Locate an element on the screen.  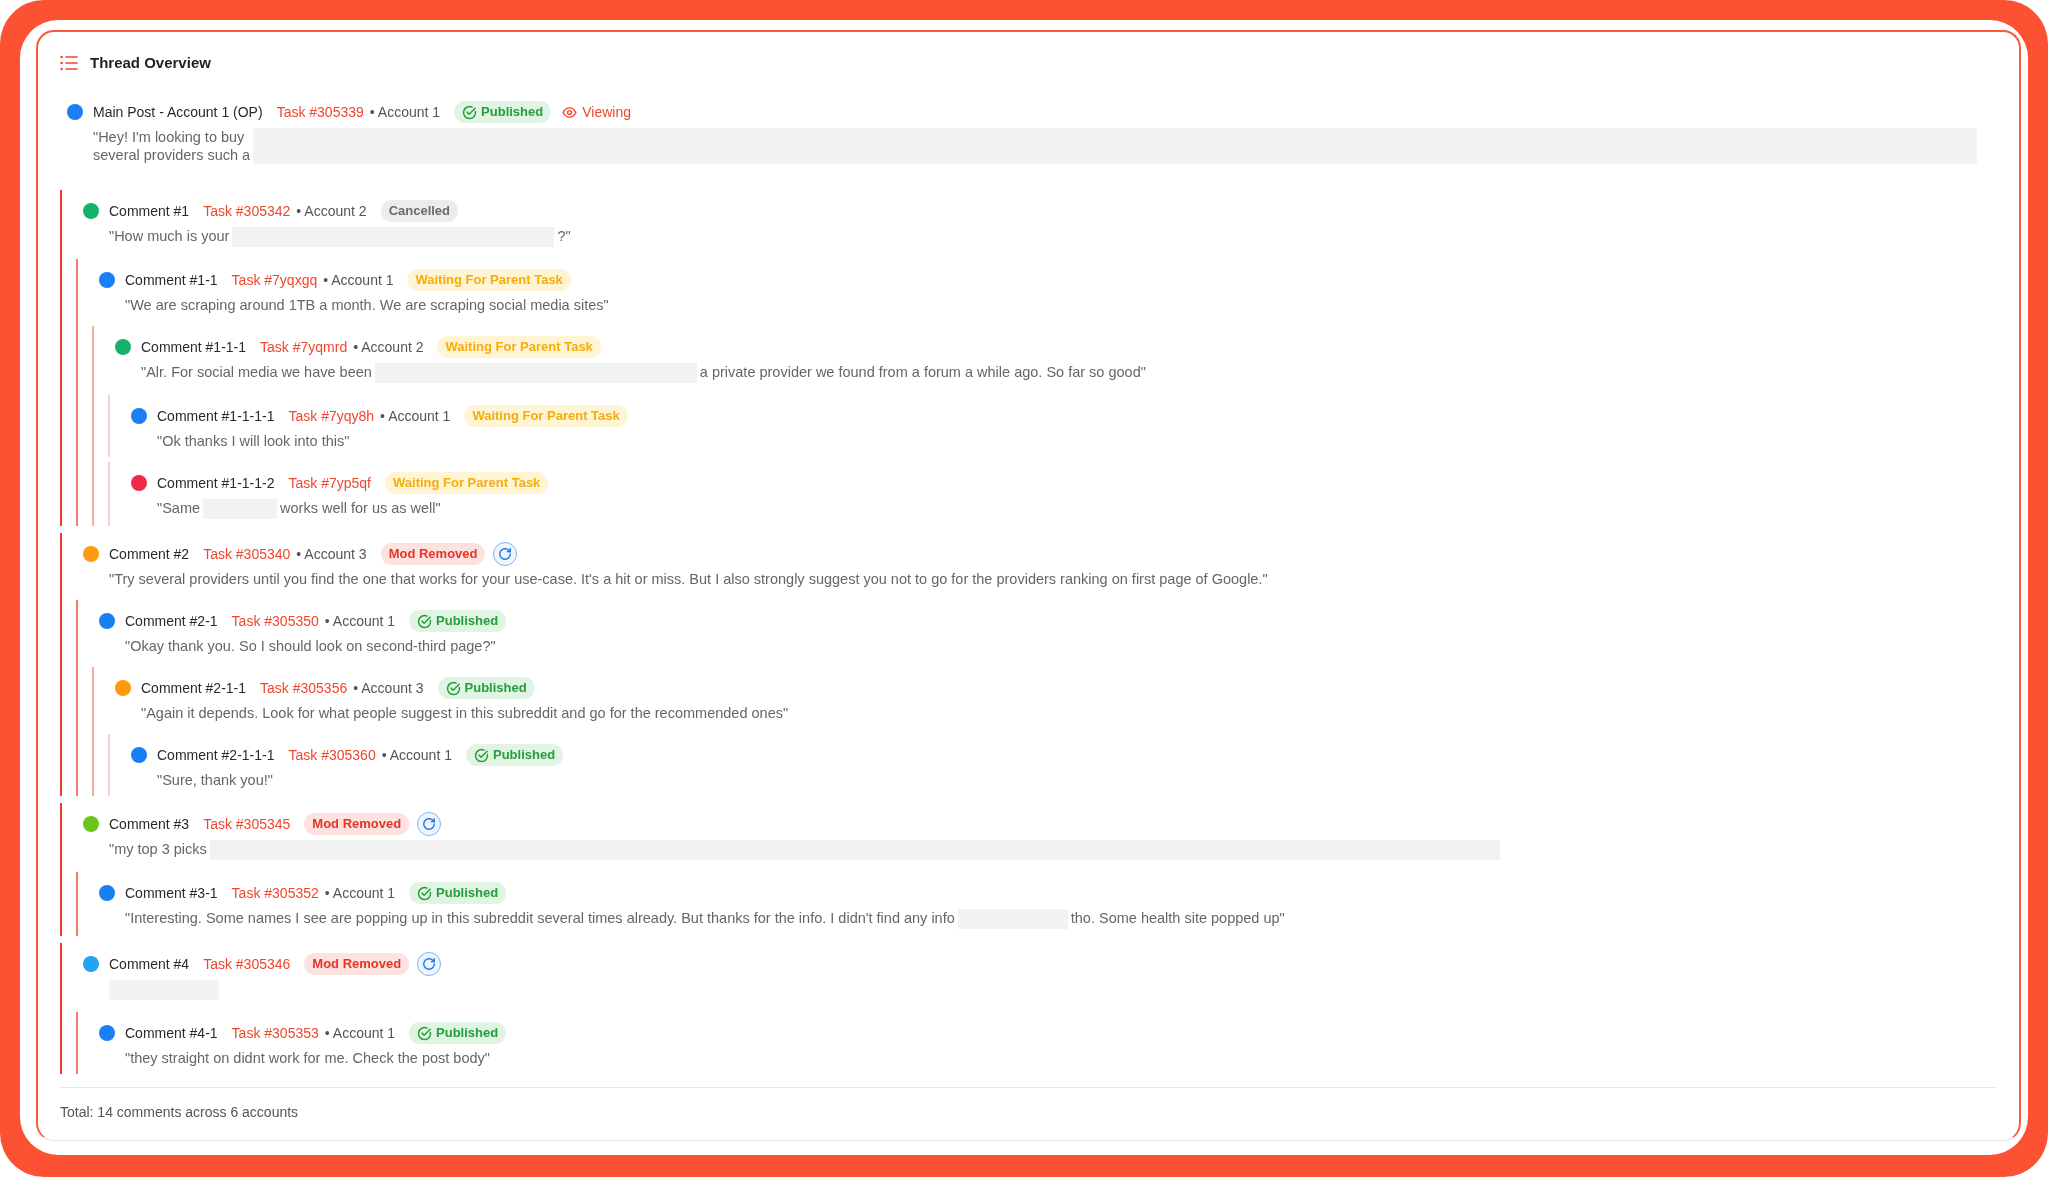
comment-text: "Alr. For social media we have been is located at coordinates (256, 372).